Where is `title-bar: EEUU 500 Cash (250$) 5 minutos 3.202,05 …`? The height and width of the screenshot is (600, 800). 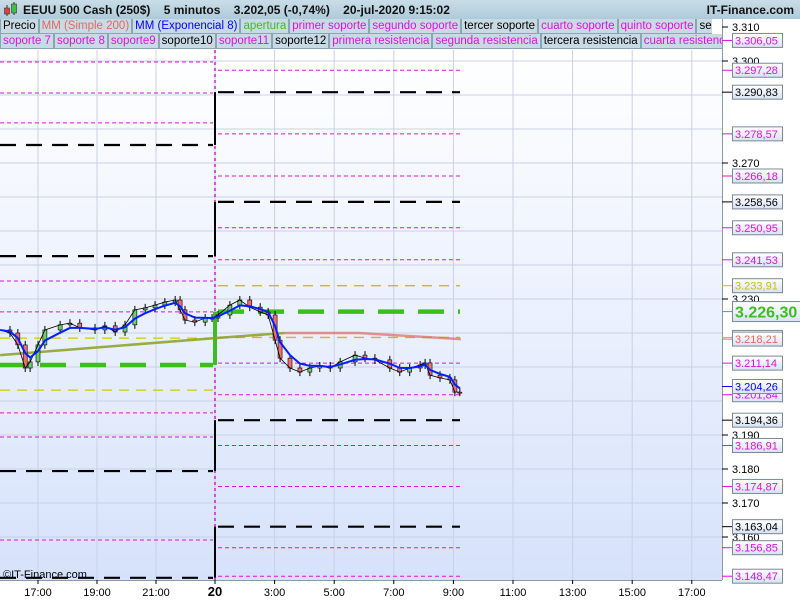 title-bar: EEUU 500 Cash (250$) 5 minutos 3.202,05 … is located at coordinates (400, 9).